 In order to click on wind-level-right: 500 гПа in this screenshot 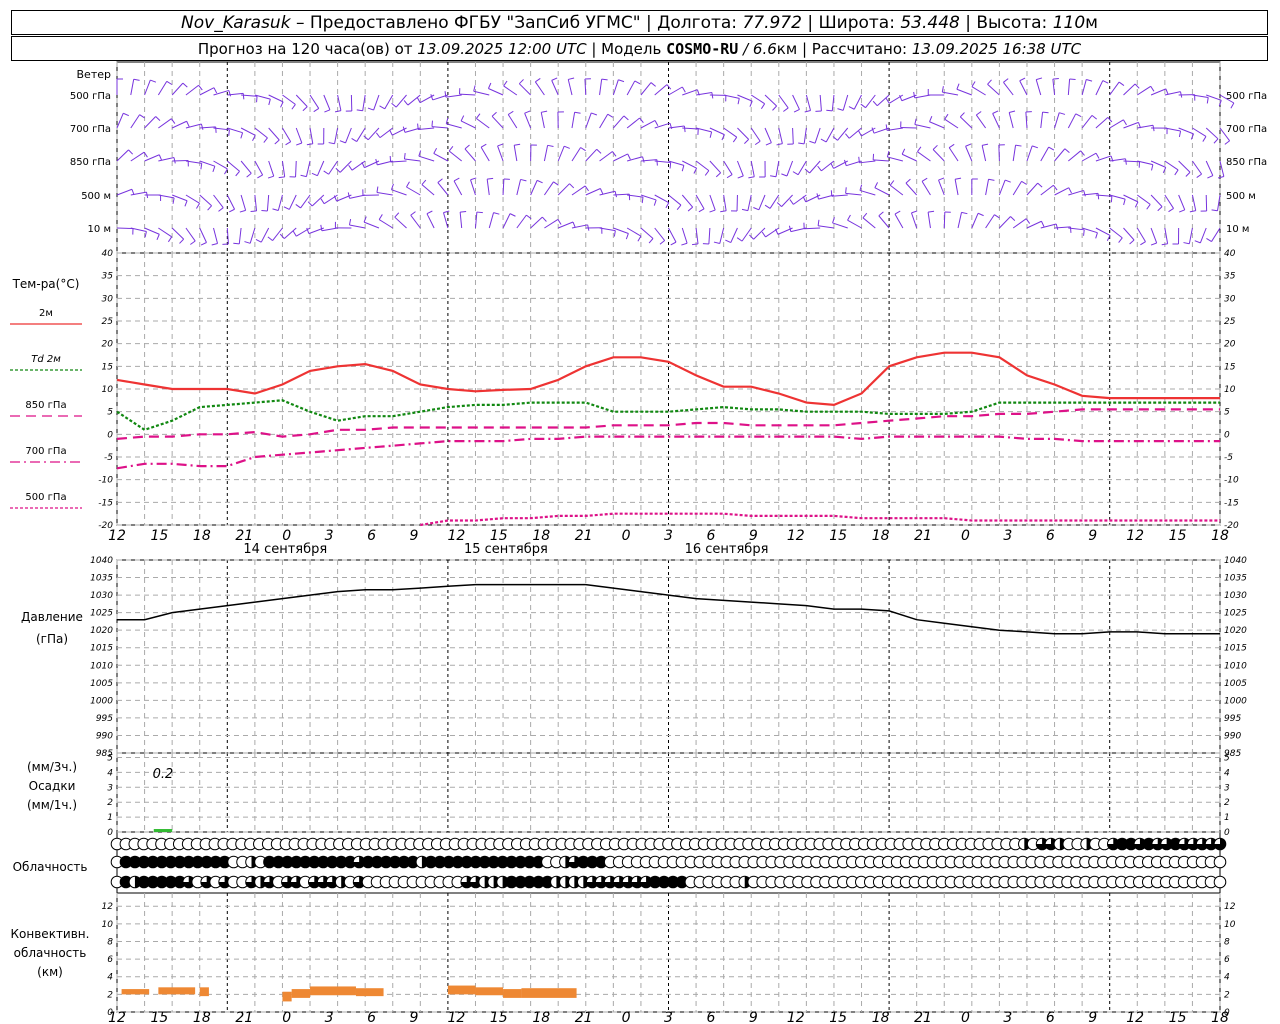, I will do `click(1246, 96)`.